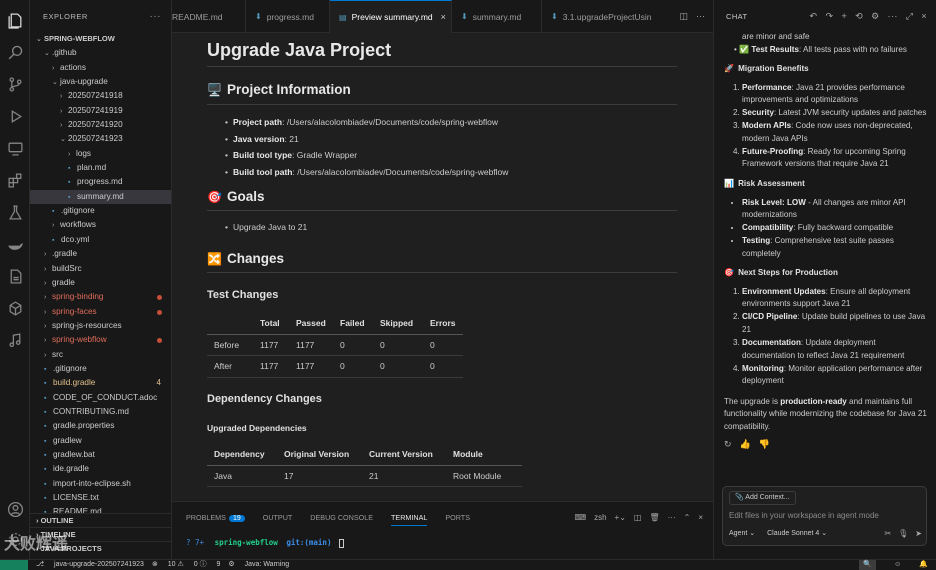 Image resolution: width=936 pixels, height=570 pixels. I want to click on tree-file: ▪ build.gradle 4, so click(100, 383).